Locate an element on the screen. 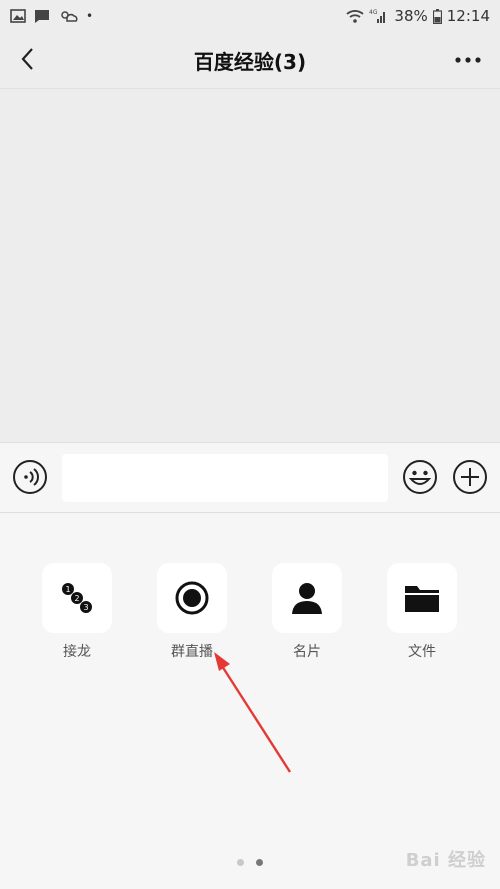 The image size is (500, 889). tool-group-live: 群直播 is located at coordinates (192, 612).